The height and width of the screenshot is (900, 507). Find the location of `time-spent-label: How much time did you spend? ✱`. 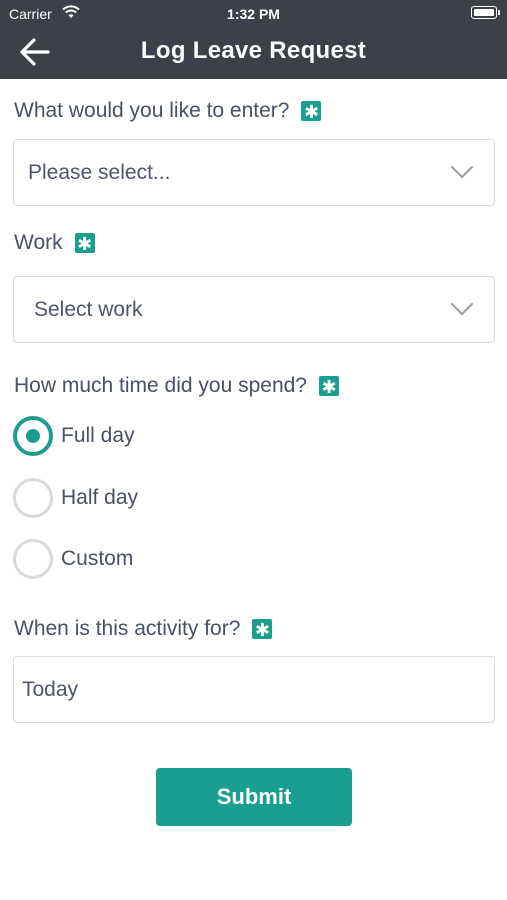

time-spent-label: How much time did you spend? ✱ is located at coordinates (176, 386).